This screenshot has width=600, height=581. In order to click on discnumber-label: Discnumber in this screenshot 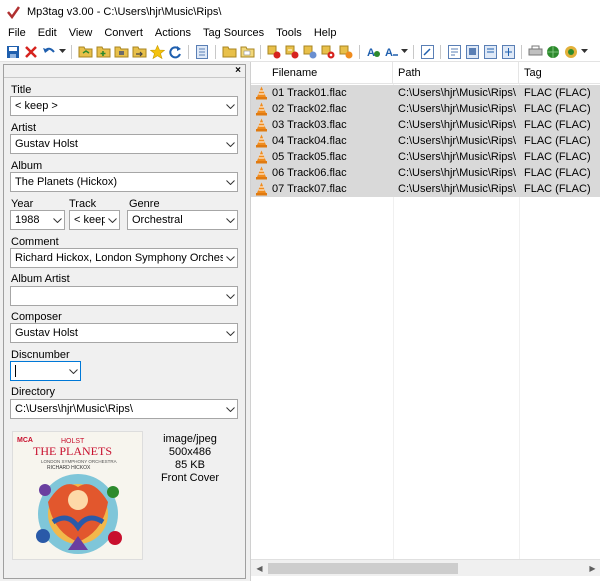, I will do `click(40, 355)`.